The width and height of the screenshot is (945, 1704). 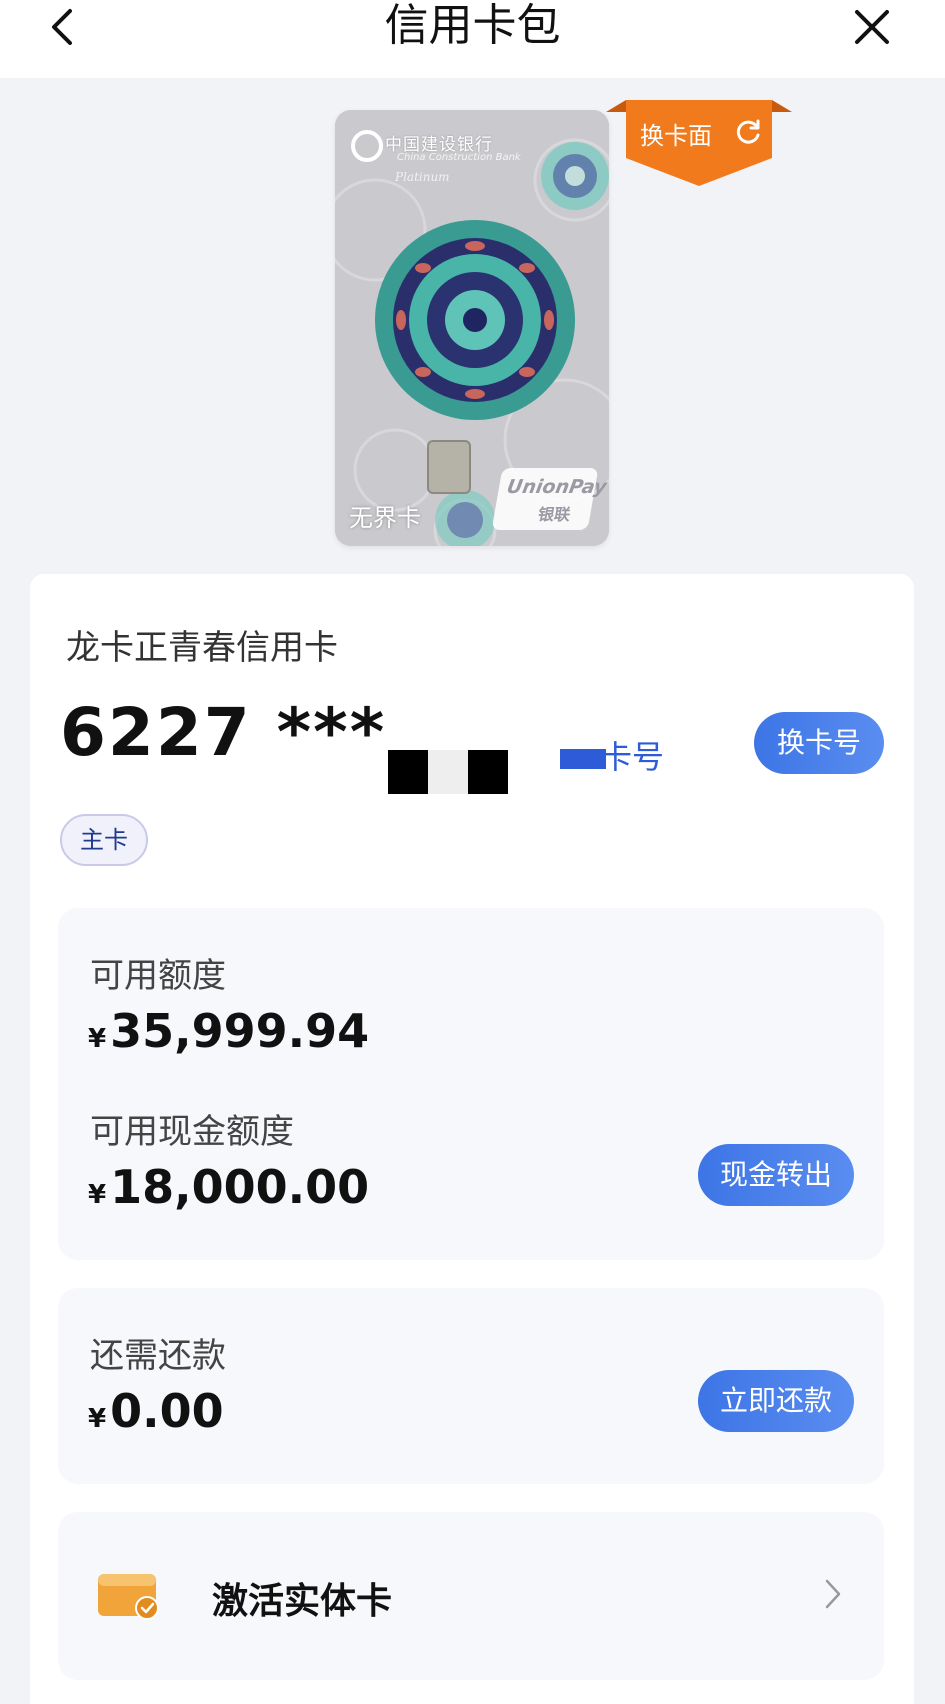 I want to click on available-credit-value: 35,999.94, so click(x=240, y=1031).